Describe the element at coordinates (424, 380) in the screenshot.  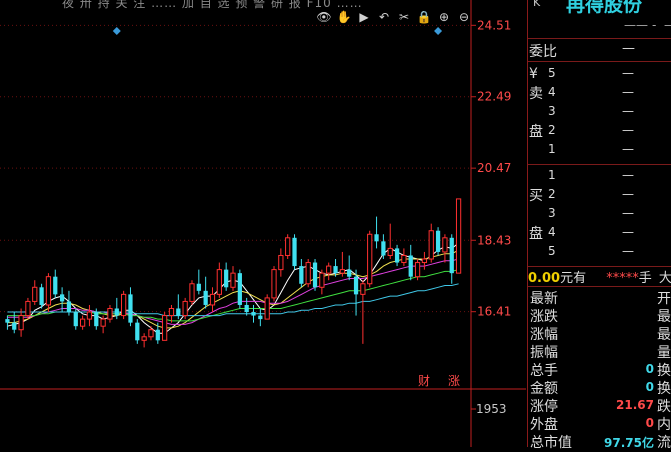
I see `finance-tag: 财` at that location.